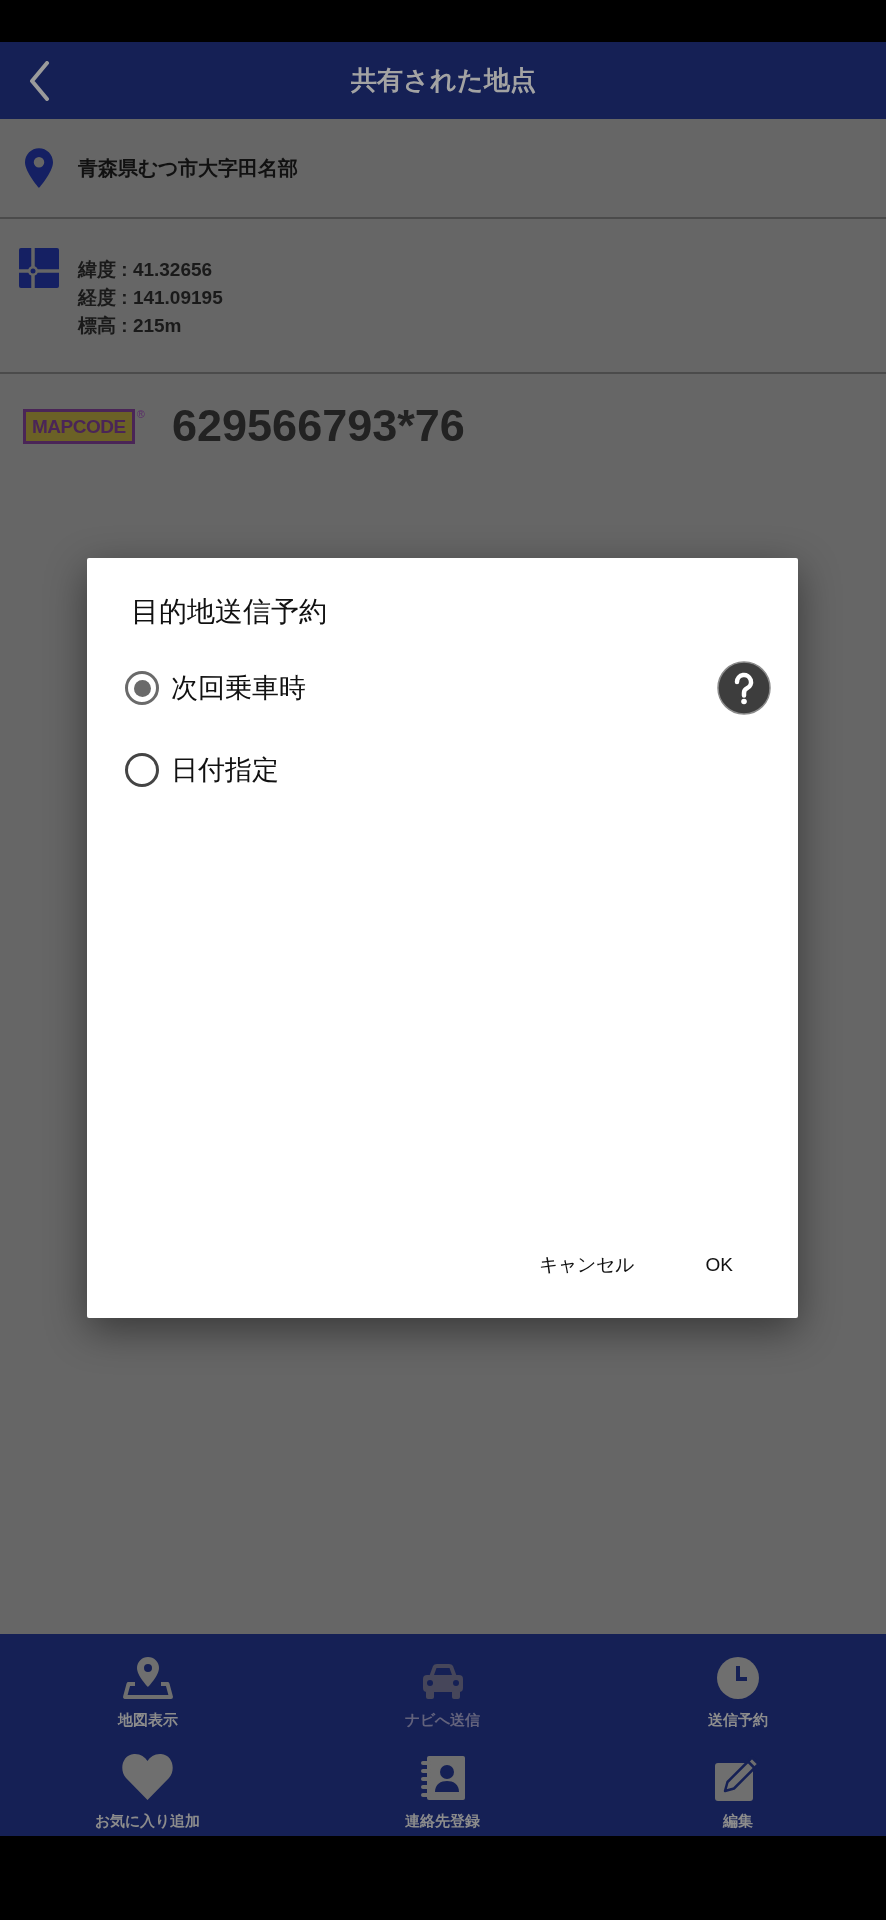 Image resolution: width=886 pixels, height=1920 pixels. I want to click on option-label: 次回乗車時, so click(238, 688).